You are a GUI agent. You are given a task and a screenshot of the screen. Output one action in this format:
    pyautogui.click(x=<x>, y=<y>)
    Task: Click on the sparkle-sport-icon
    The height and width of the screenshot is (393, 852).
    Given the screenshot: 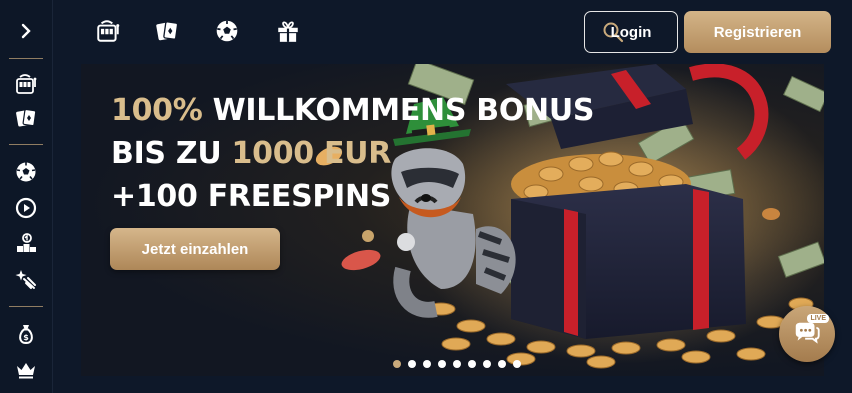 What is the action you would take?
    pyautogui.click(x=25, y=279)
    